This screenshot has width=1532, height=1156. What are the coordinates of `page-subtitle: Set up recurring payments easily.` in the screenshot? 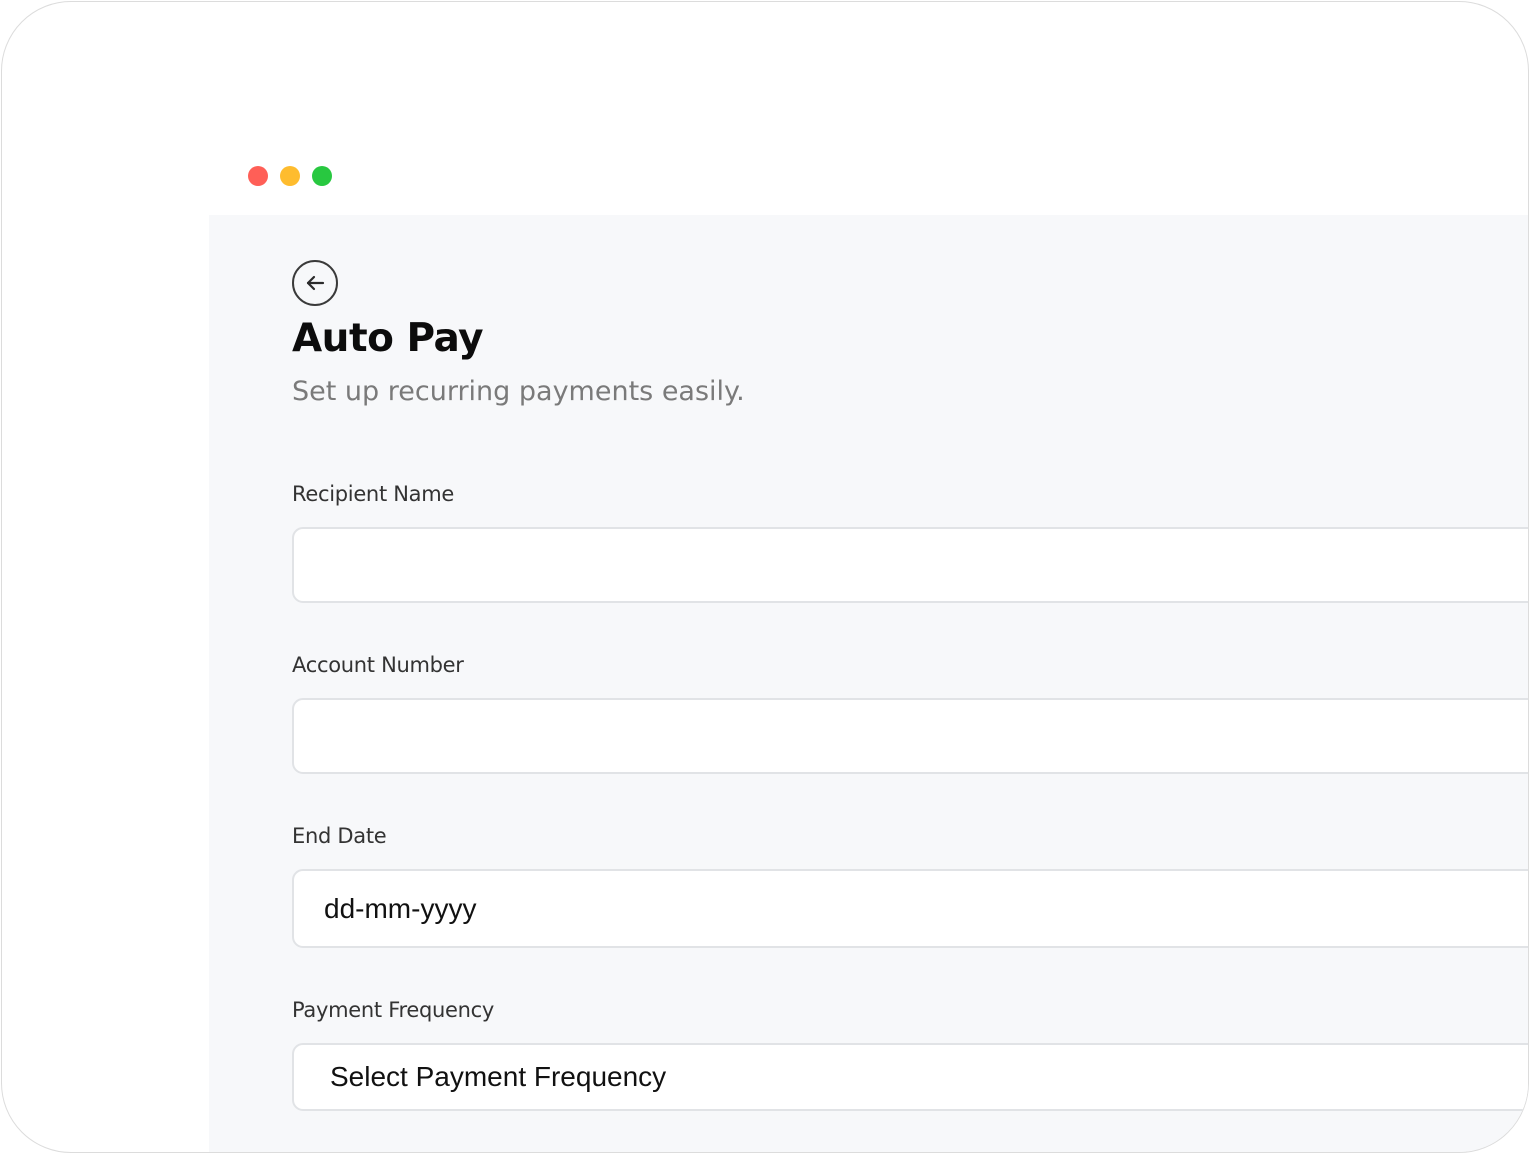 It's located at (518, 391).